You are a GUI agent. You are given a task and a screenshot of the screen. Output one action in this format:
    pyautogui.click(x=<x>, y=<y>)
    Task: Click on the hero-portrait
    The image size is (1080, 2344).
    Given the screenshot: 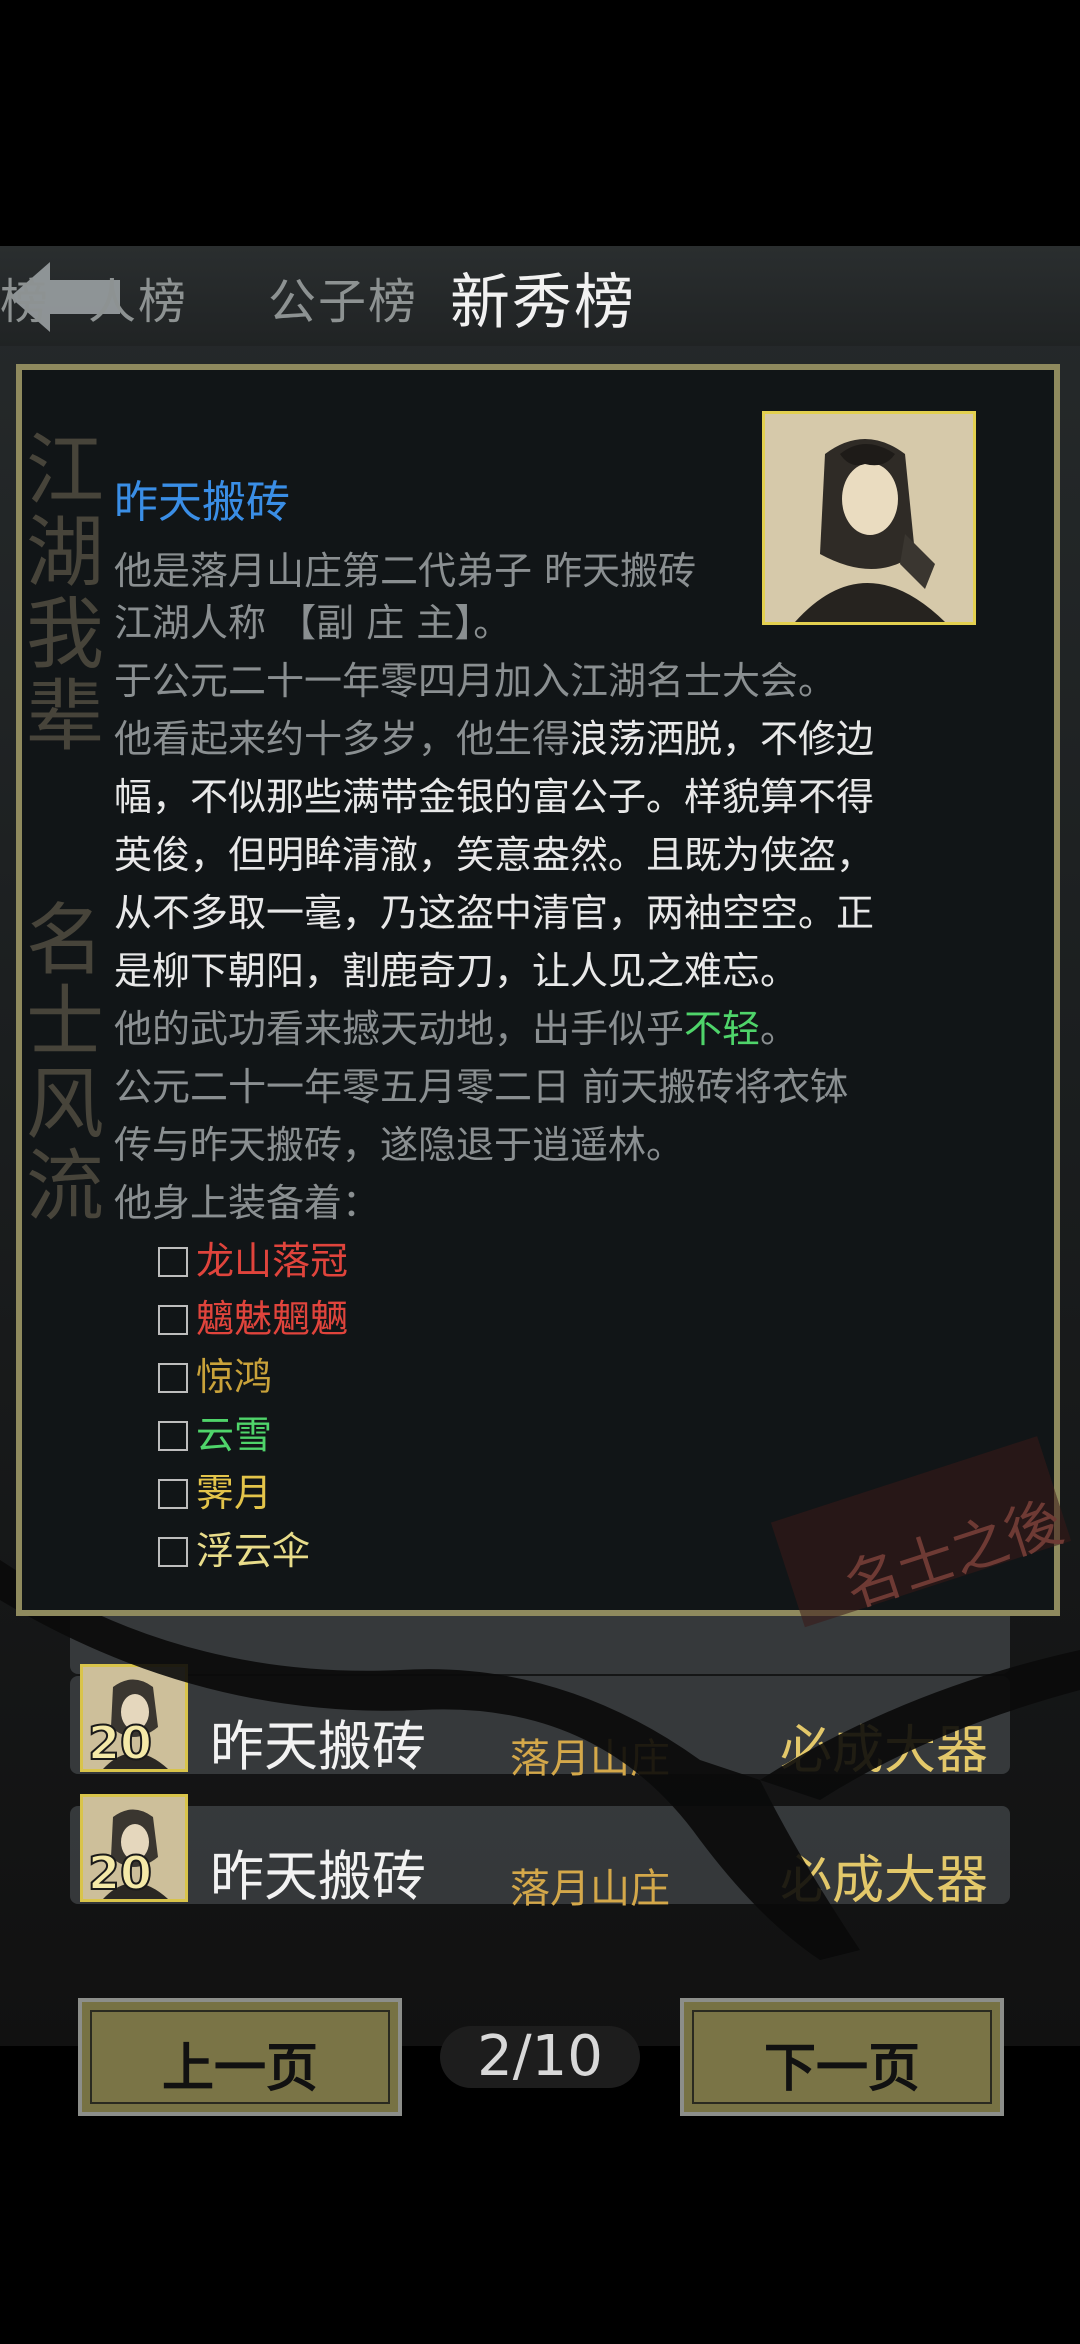 What is the action you would take?
    pyautogui.click(x=869, y=518)
    